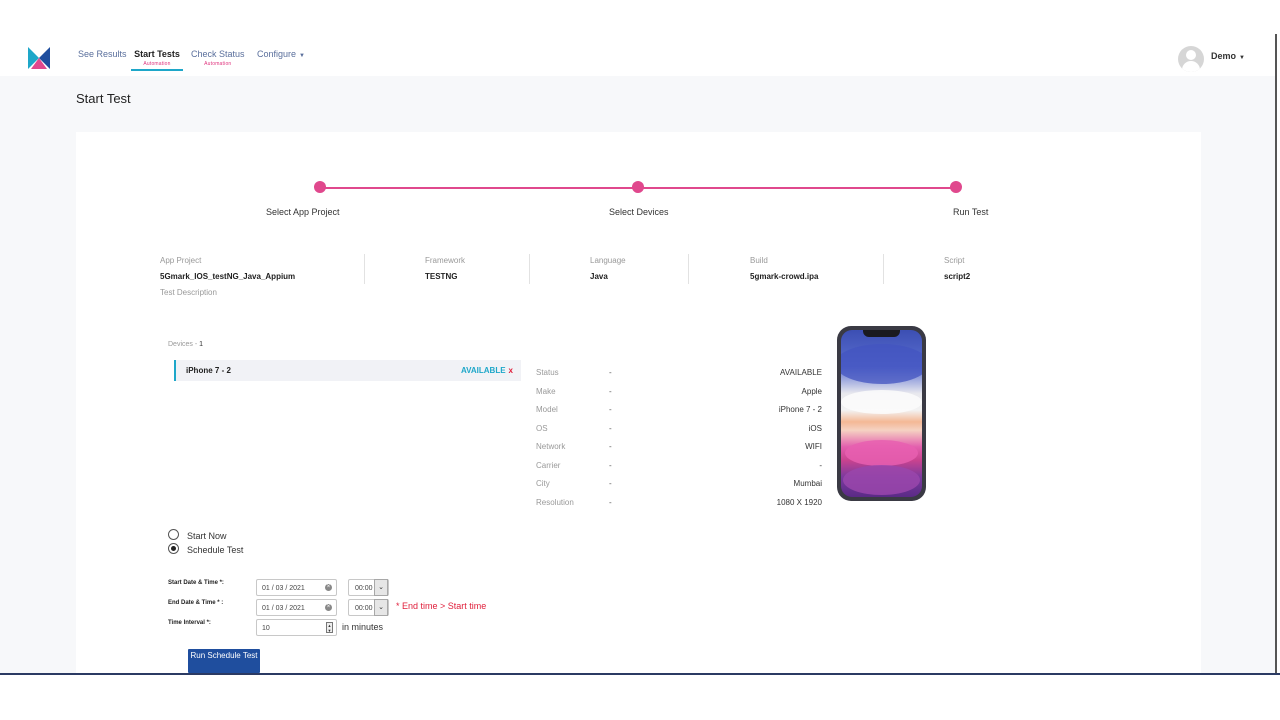 The height and width of the screenshot is (720, 1280). Describe the element at coordinates (196, 583) in the screenshot. I see `start-date-label: Start Date & Time *:` at that location.